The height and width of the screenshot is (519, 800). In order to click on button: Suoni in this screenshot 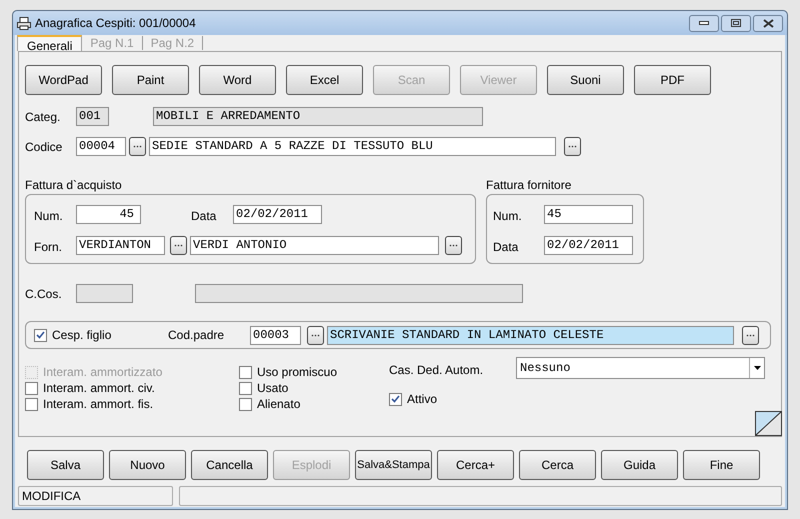, I will do `click(585, 80)`.